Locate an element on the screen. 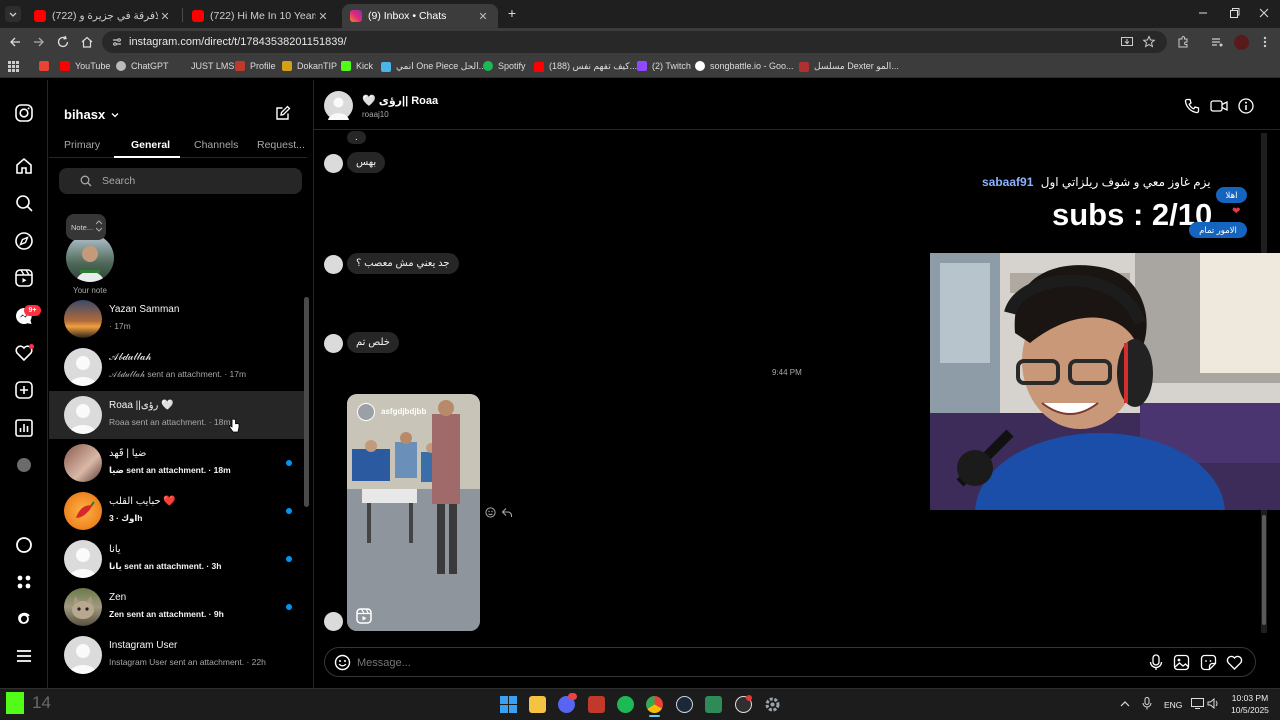  chat-scrollbar-thumb is located at coordinates (1264, 570).